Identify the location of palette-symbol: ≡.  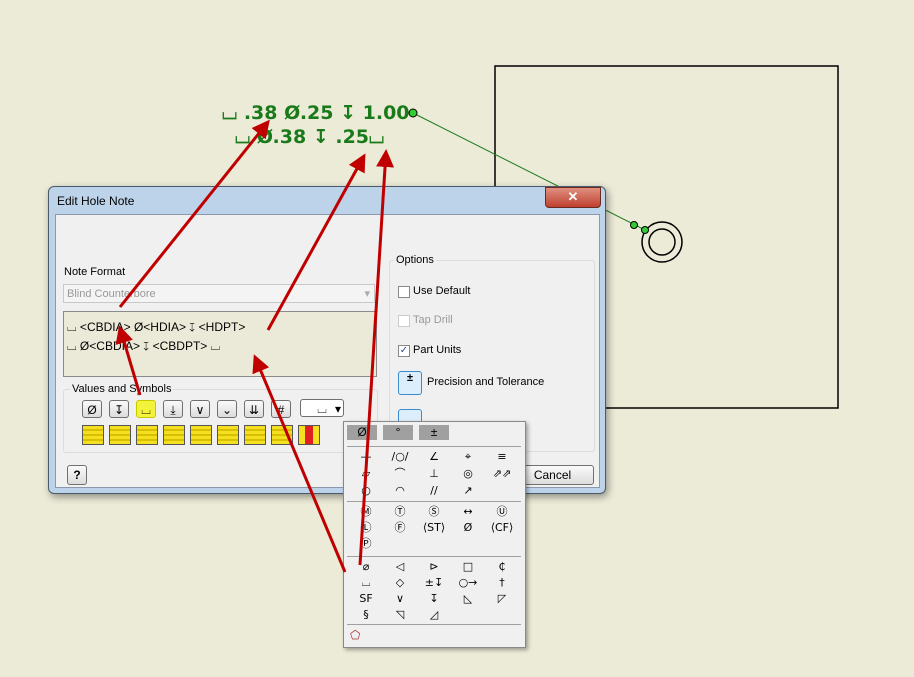
(502, 457).